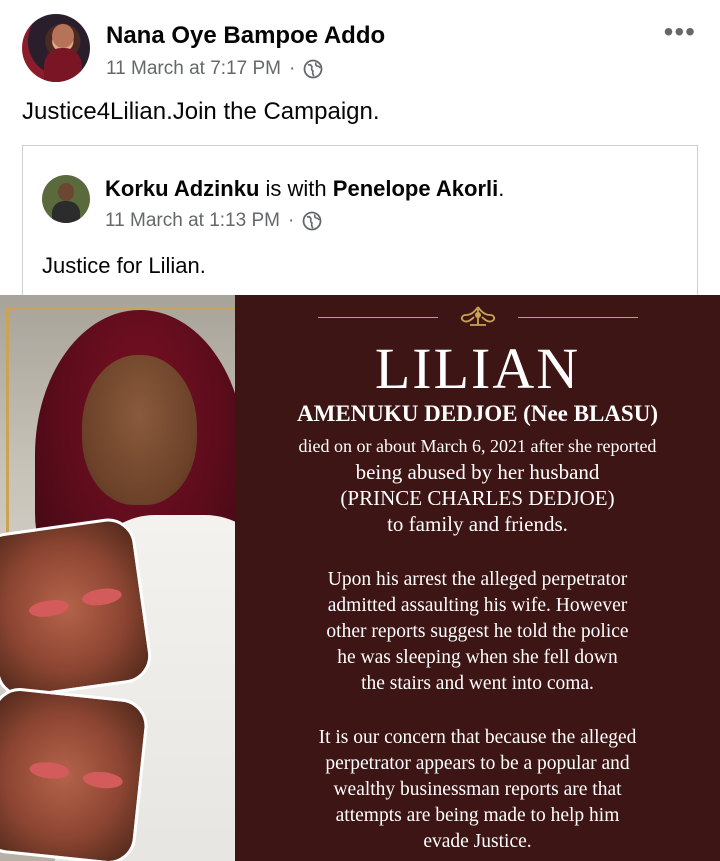 This screenshot has width=720, height=861. What do you see at coordinates (477, 368) in the screenshot?
I see `poster-title: LILIAN` at bounding box center [477, 368].